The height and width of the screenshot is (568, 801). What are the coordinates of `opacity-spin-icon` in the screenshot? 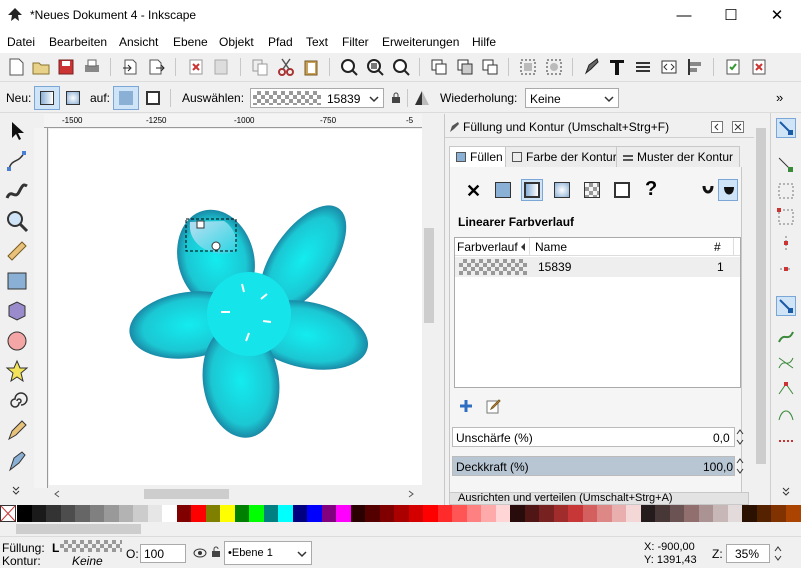 It's located at (740, 466).